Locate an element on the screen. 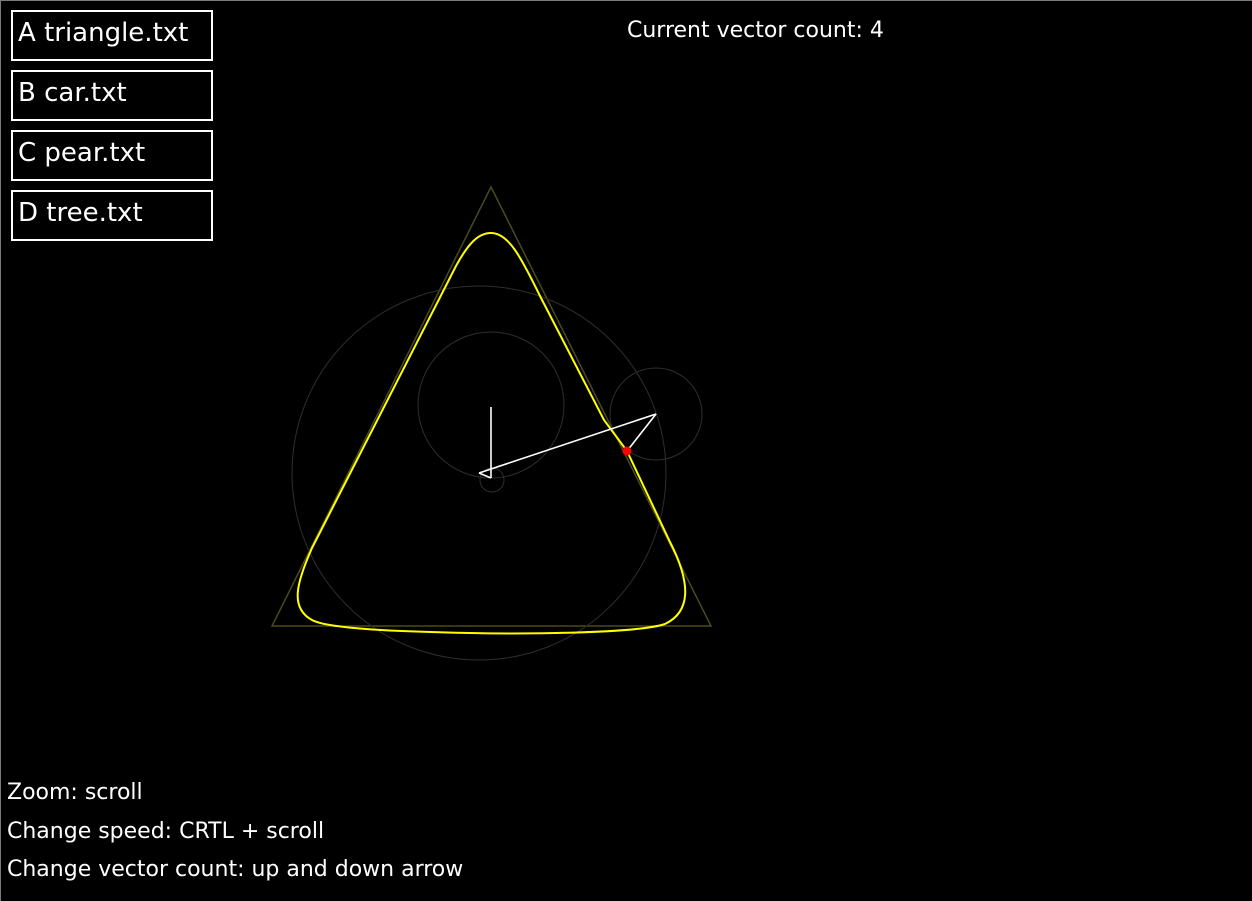 The width and height of the screenshot is (1252, 901). help-vector-count: Change vector count: up and down arrow is located at coordinates (235, 869).